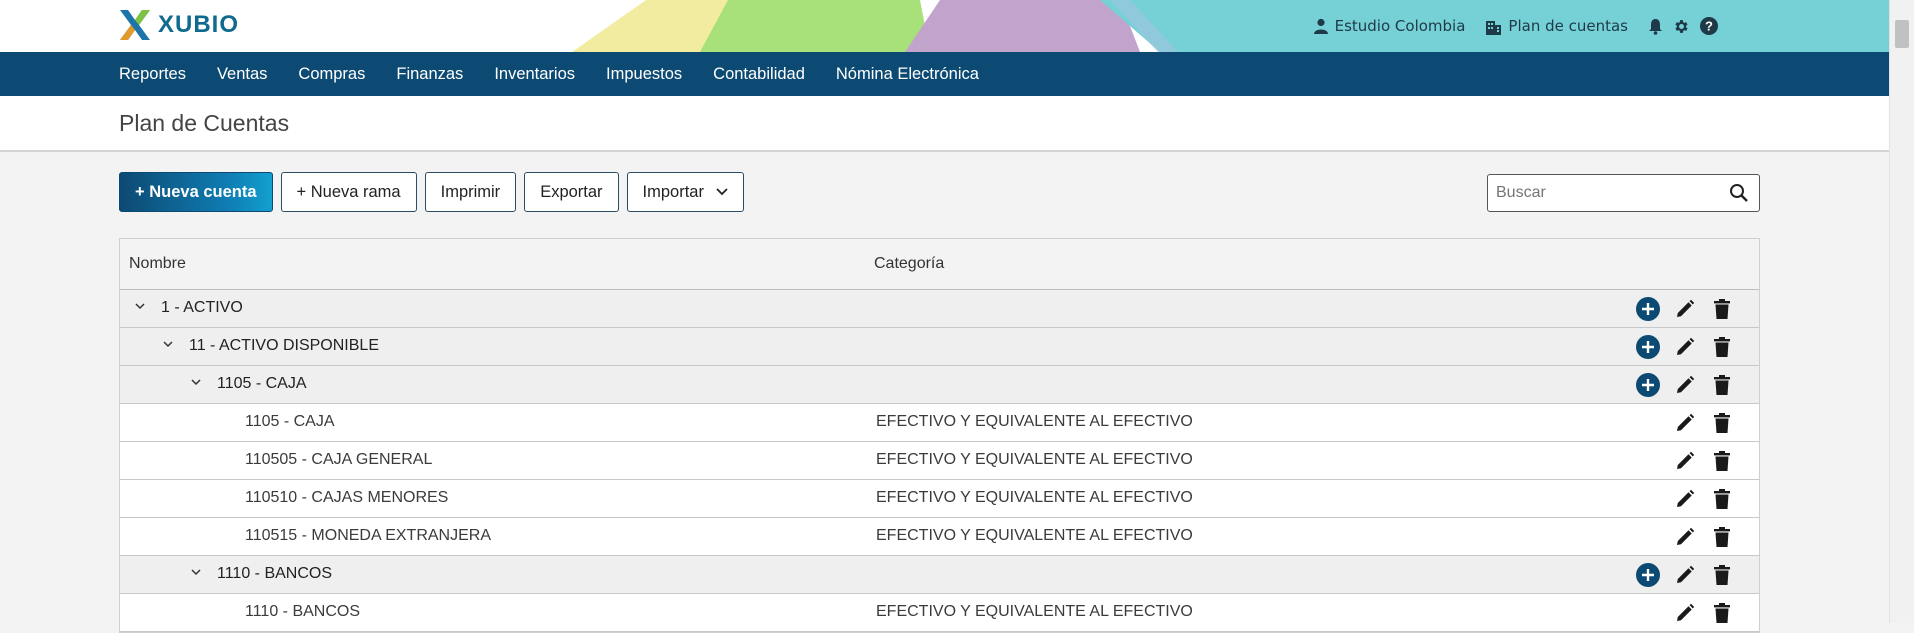 The height and width of the screenshot is (633, 1914). I want to click on search-input, so click(1603, 193).